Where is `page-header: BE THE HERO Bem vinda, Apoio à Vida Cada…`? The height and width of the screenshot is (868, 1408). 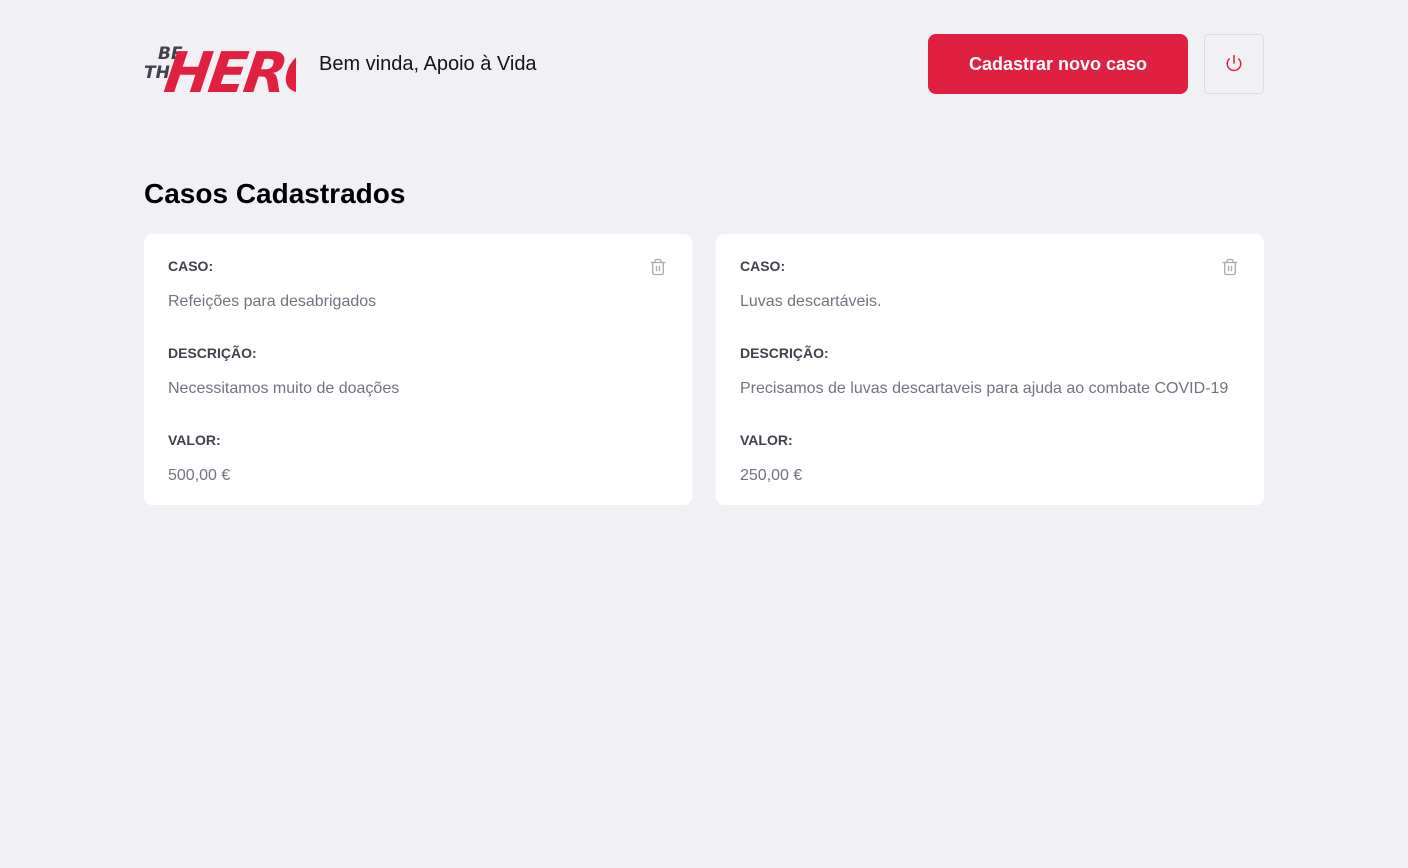
page-header: BE THE HERO Bem vinda, Apoio à Vida Cada… is located at coordinates (704, 64).